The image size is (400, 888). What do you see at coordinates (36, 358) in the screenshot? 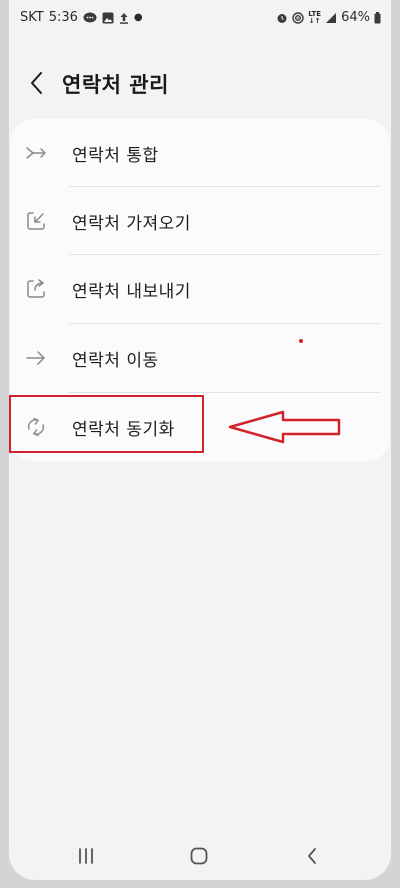
I see `move-arrow-icon` at bounding box center [36, 358].